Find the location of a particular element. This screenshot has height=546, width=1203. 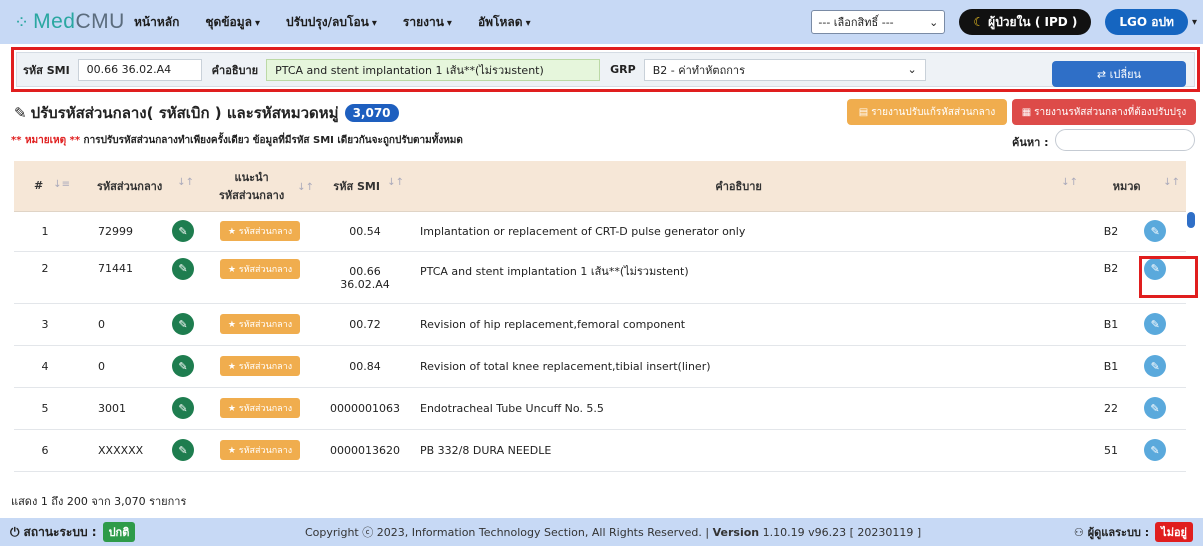

dots-logo-icon: ⁘ is located at coordinates (22, 22).